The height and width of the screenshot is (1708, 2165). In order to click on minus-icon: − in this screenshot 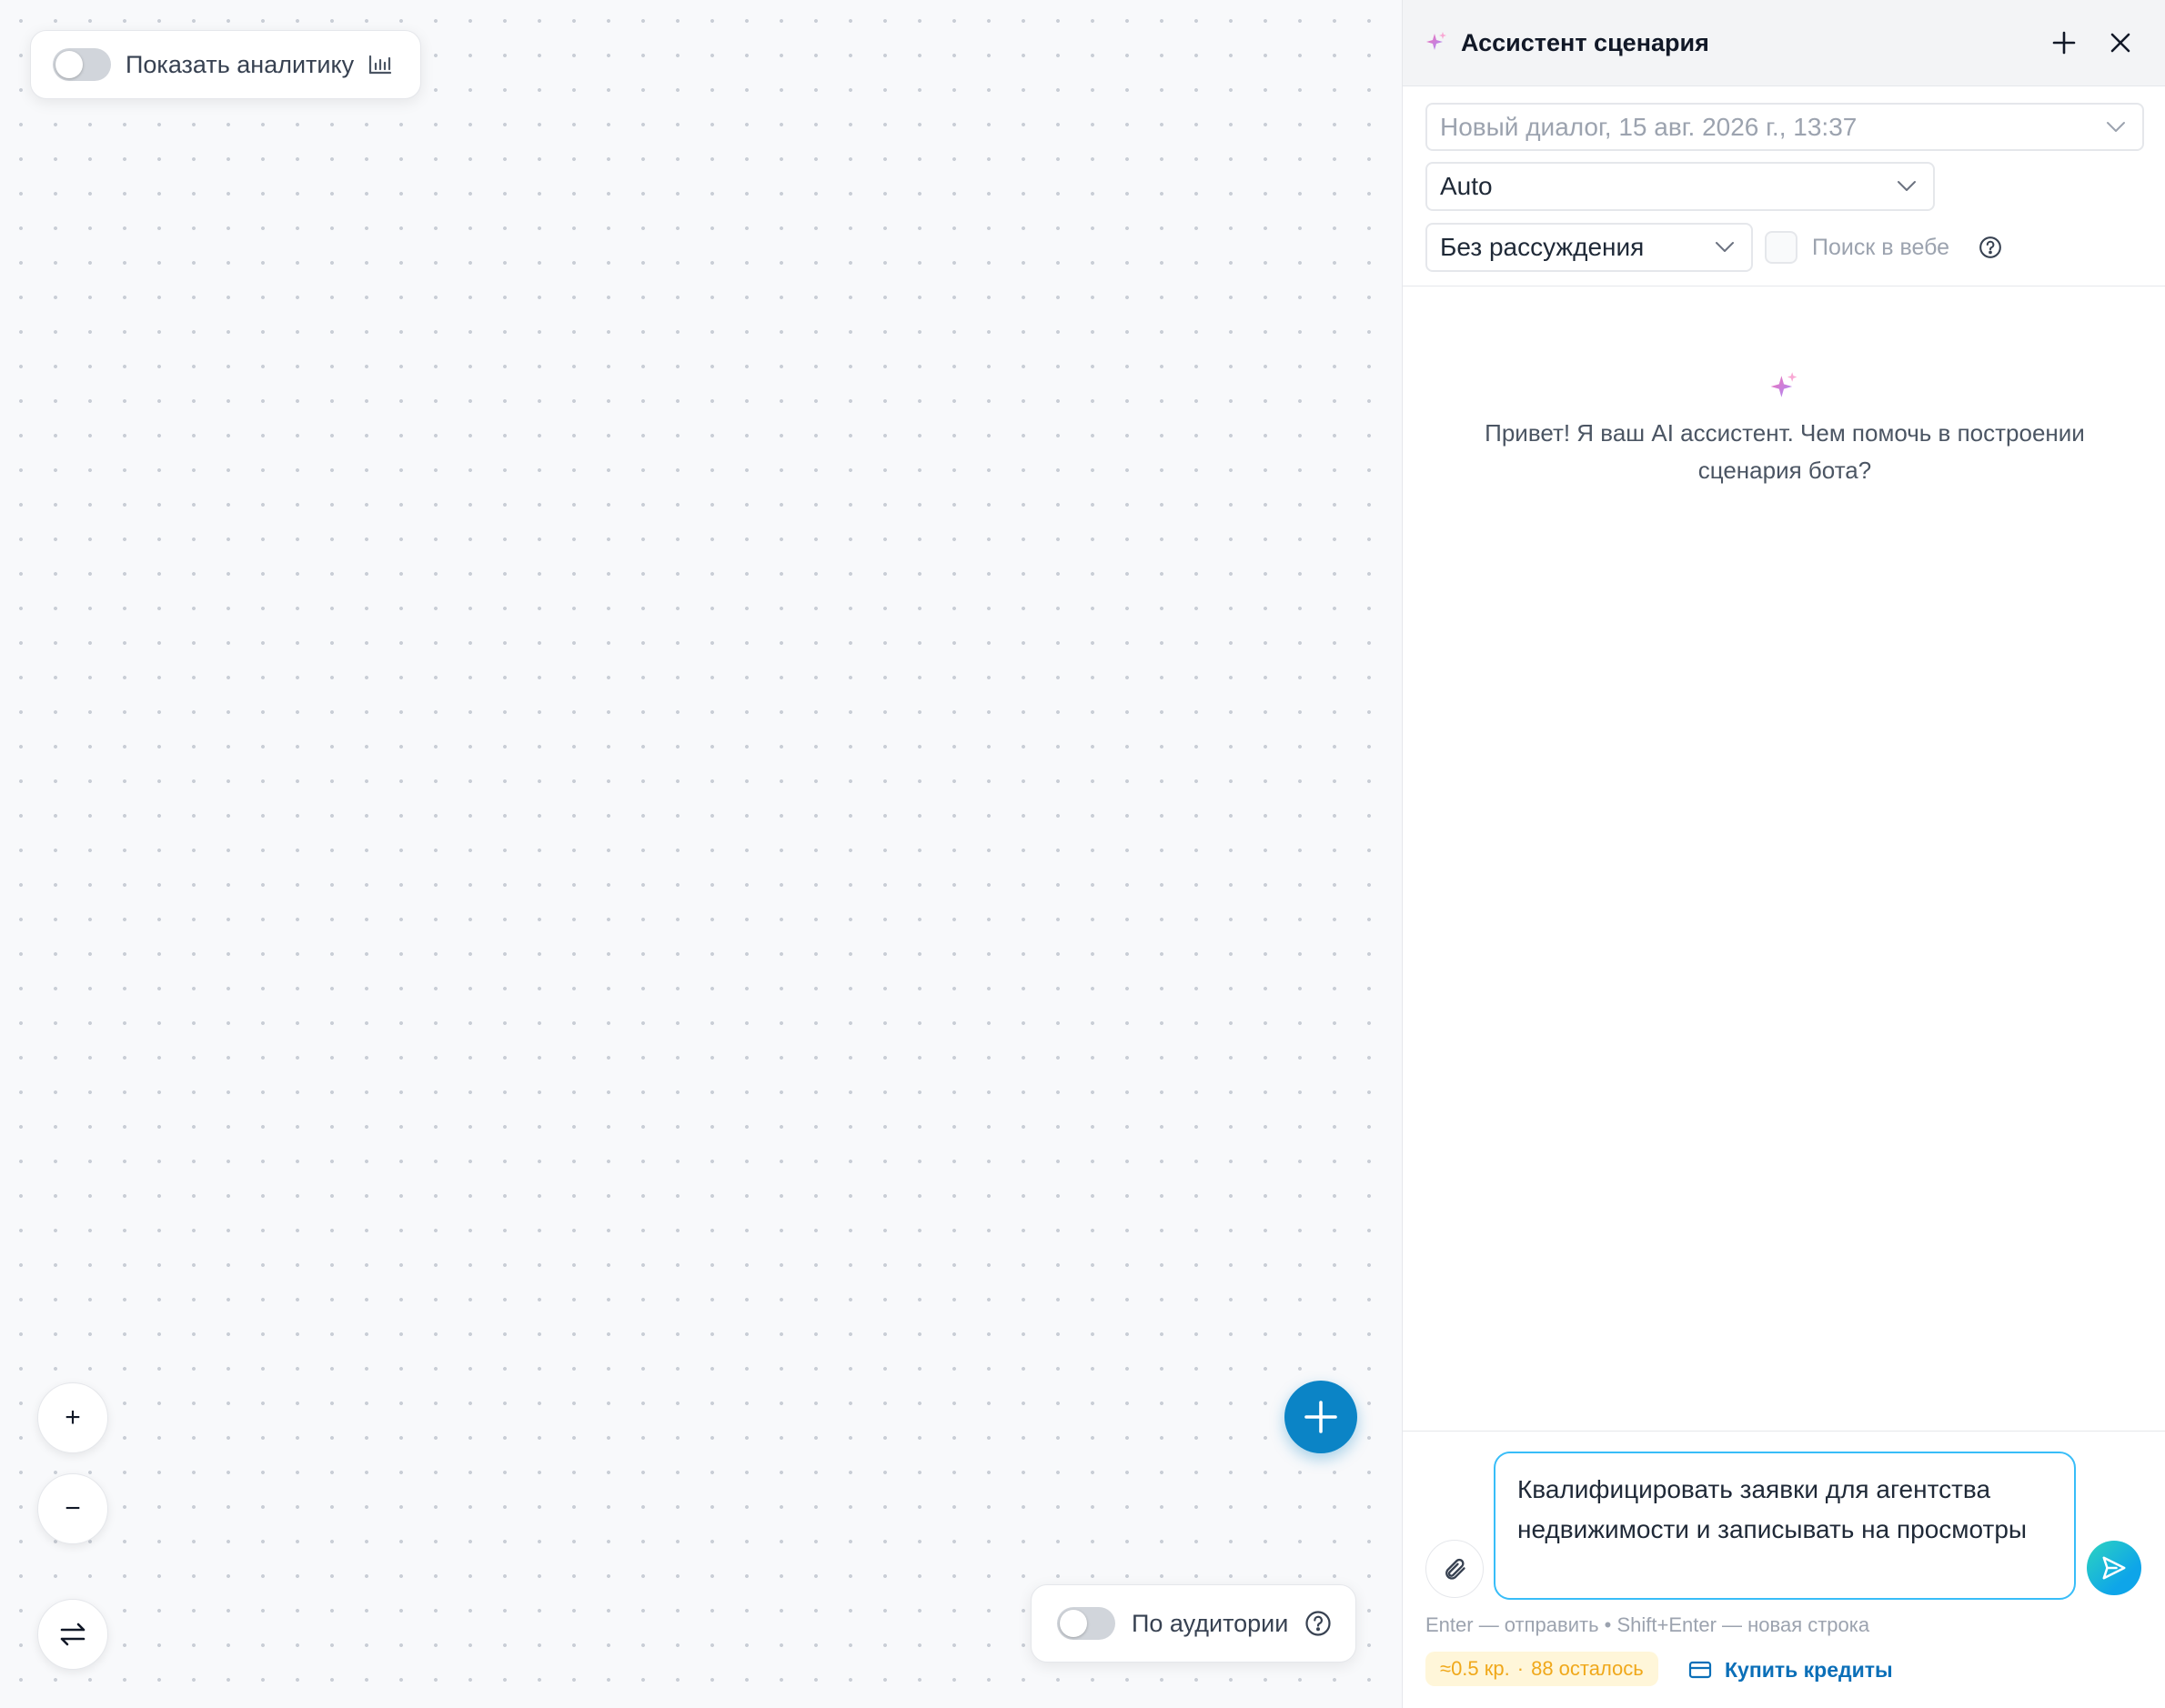, I will do `click(73, 1508)`.